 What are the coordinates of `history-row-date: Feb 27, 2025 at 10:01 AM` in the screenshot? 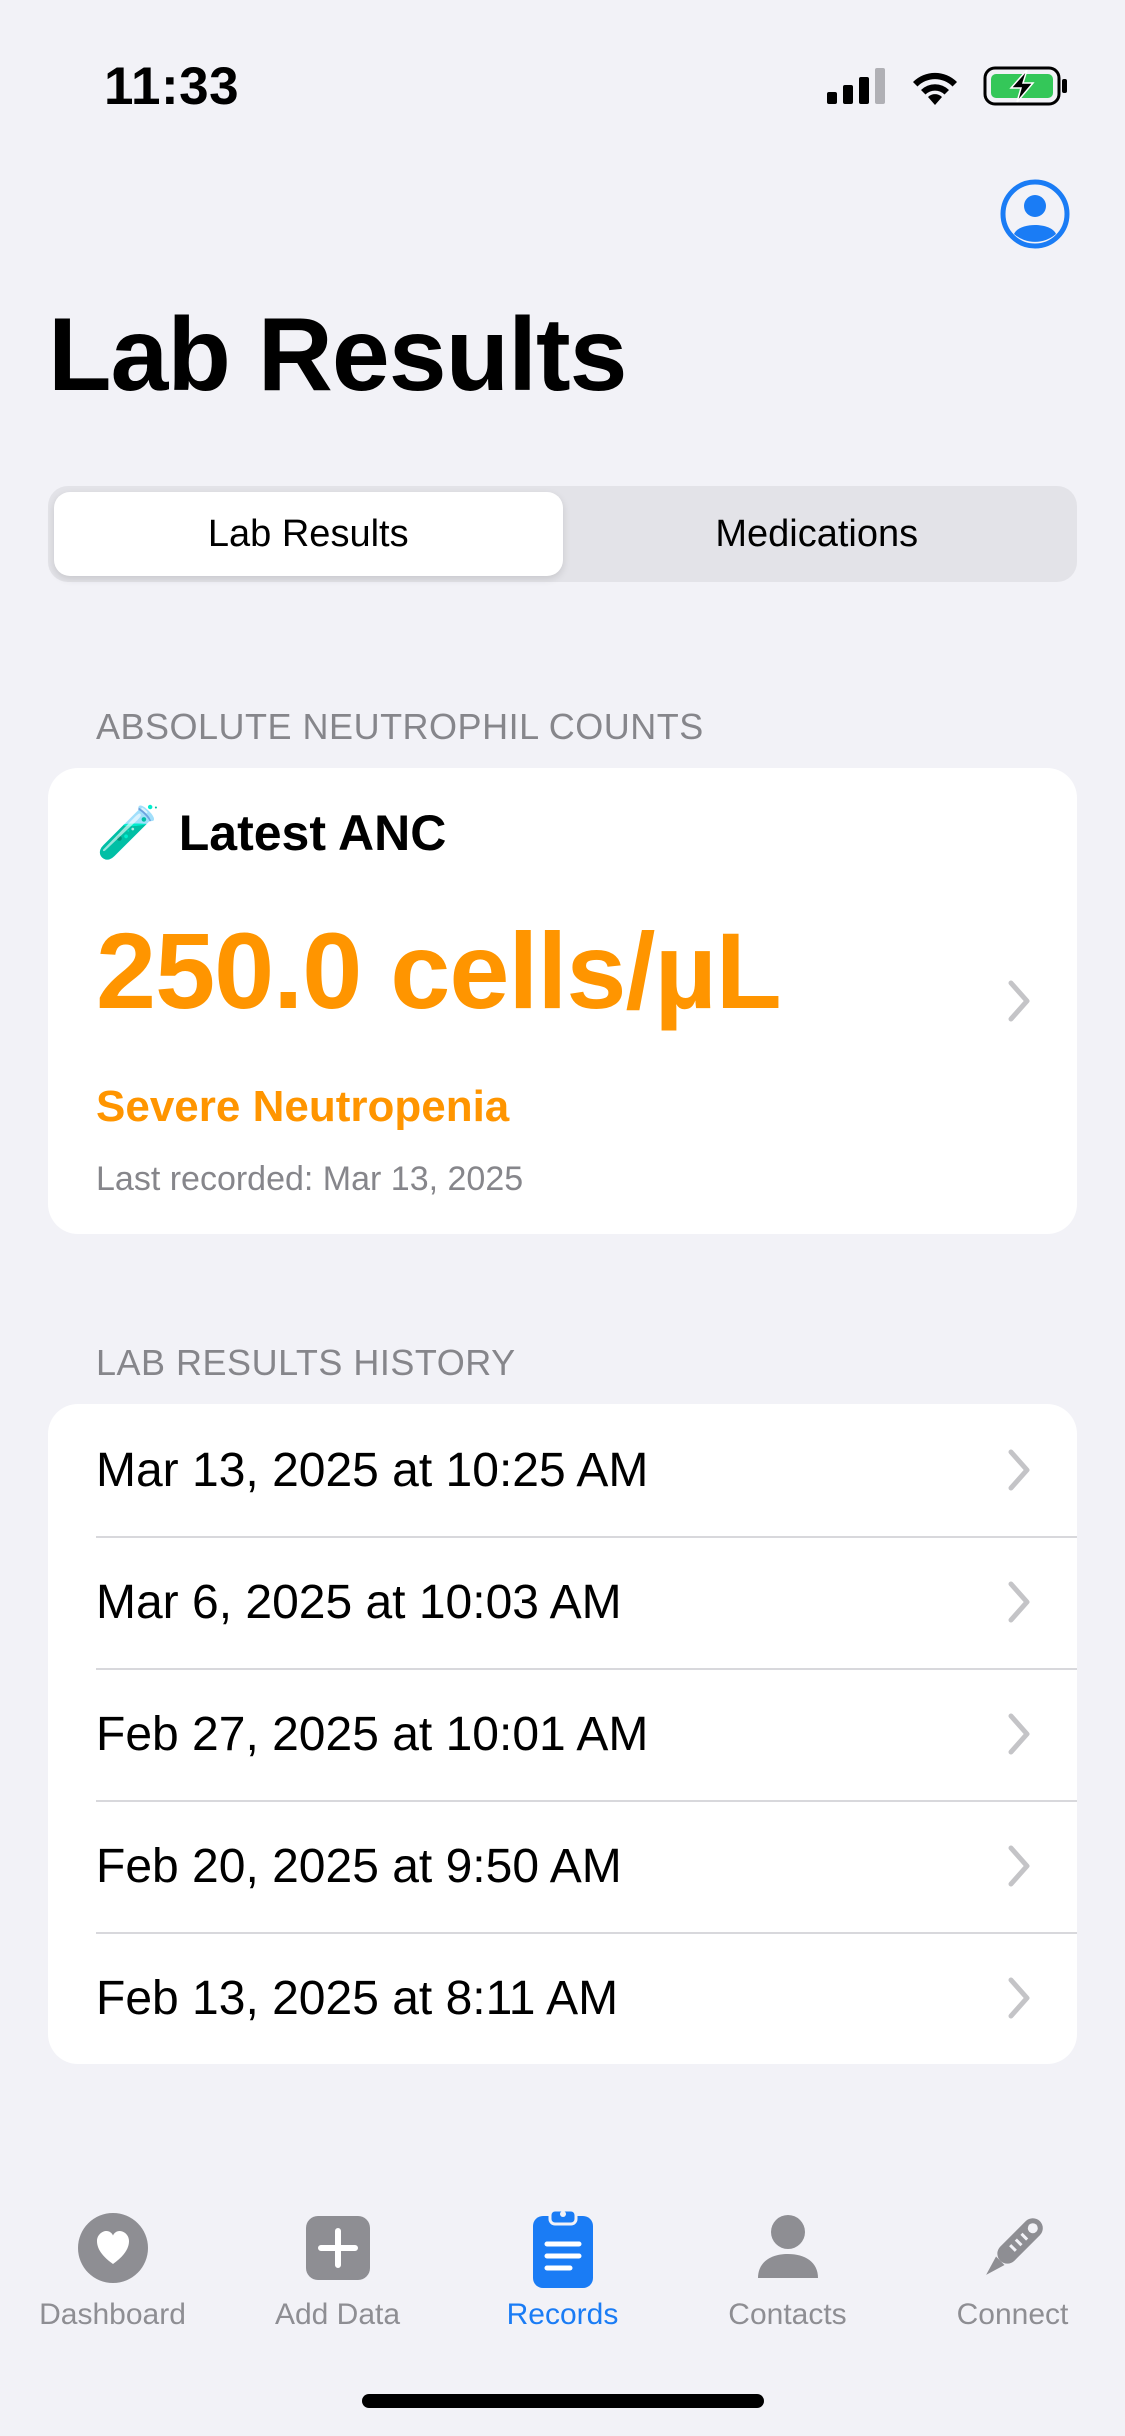 It's located at (372, 1734).